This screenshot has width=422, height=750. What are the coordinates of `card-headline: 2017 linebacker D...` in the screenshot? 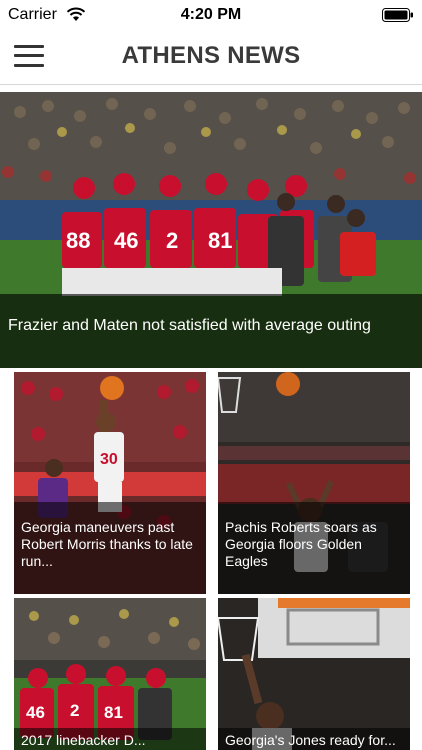 It's located at (83, 740).